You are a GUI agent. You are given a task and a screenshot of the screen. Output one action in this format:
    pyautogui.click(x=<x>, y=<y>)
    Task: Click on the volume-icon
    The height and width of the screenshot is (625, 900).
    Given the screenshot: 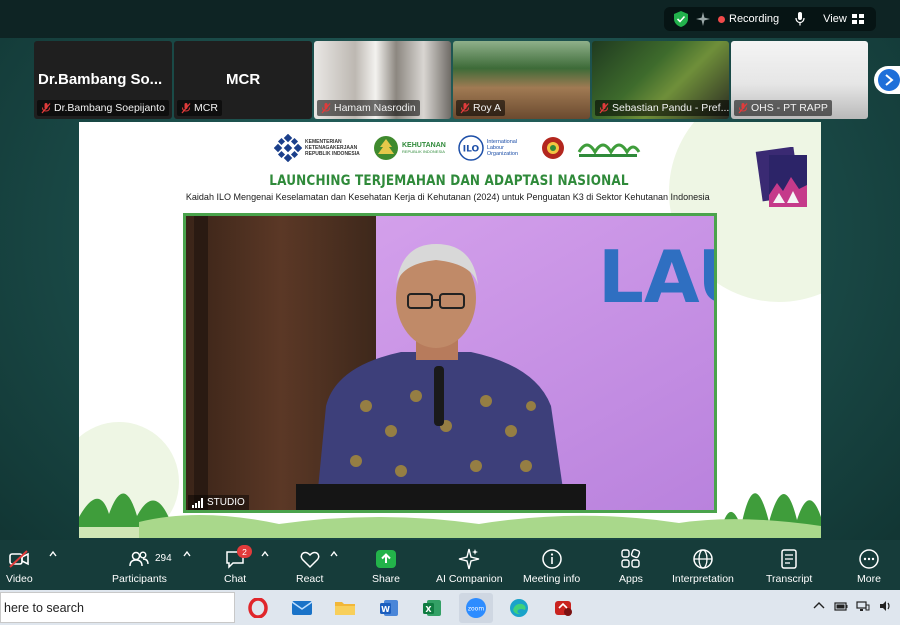 What is the action you would take?
    pyautogui.click(x=885, y=606)
    